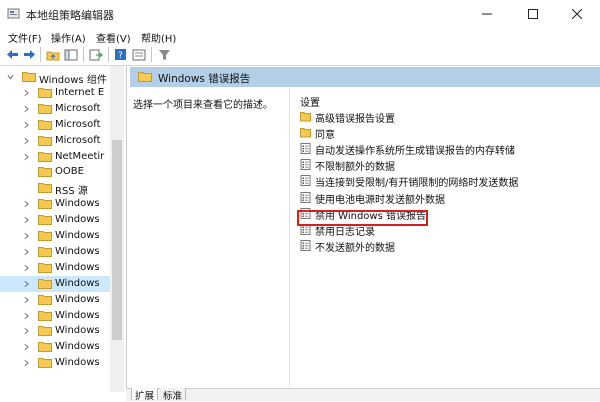  What do you see at coordinates (55, 172) in the screenshot?
I see `tree-item: OOBE` at bounding box center [55, 172].